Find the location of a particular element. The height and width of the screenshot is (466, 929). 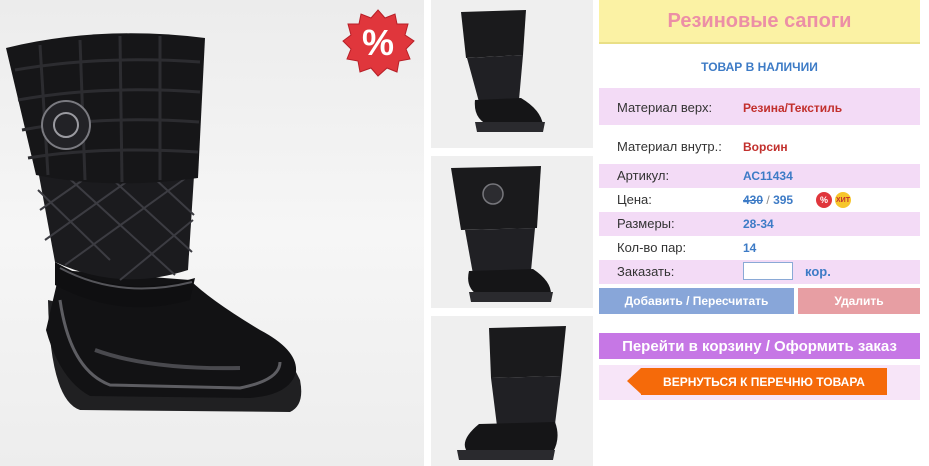

spec-row-sizes: Размеры: 28-34 is located at coordinates (759, 224).